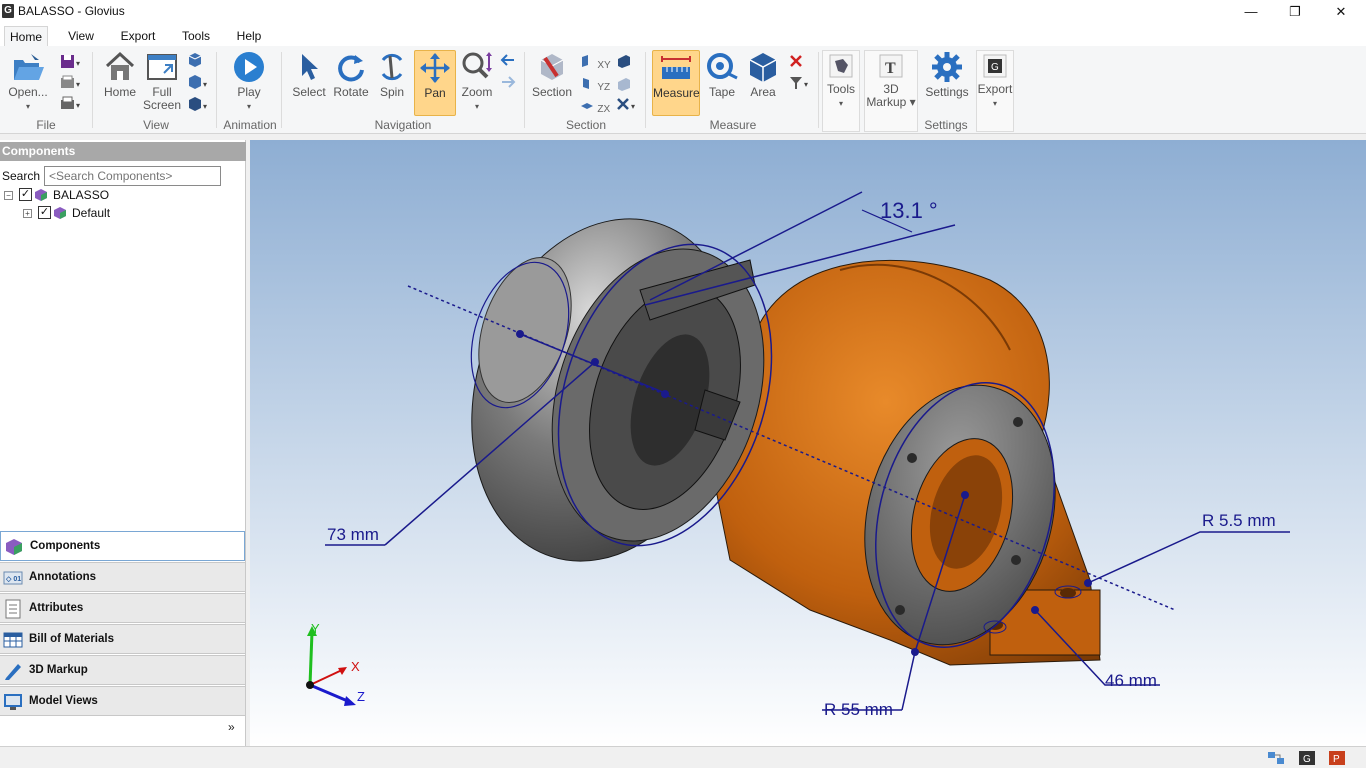 This screenshot has width=1366, height=768. I want to click on nav-3d-markup: 3D Markup, so click(122, 670).